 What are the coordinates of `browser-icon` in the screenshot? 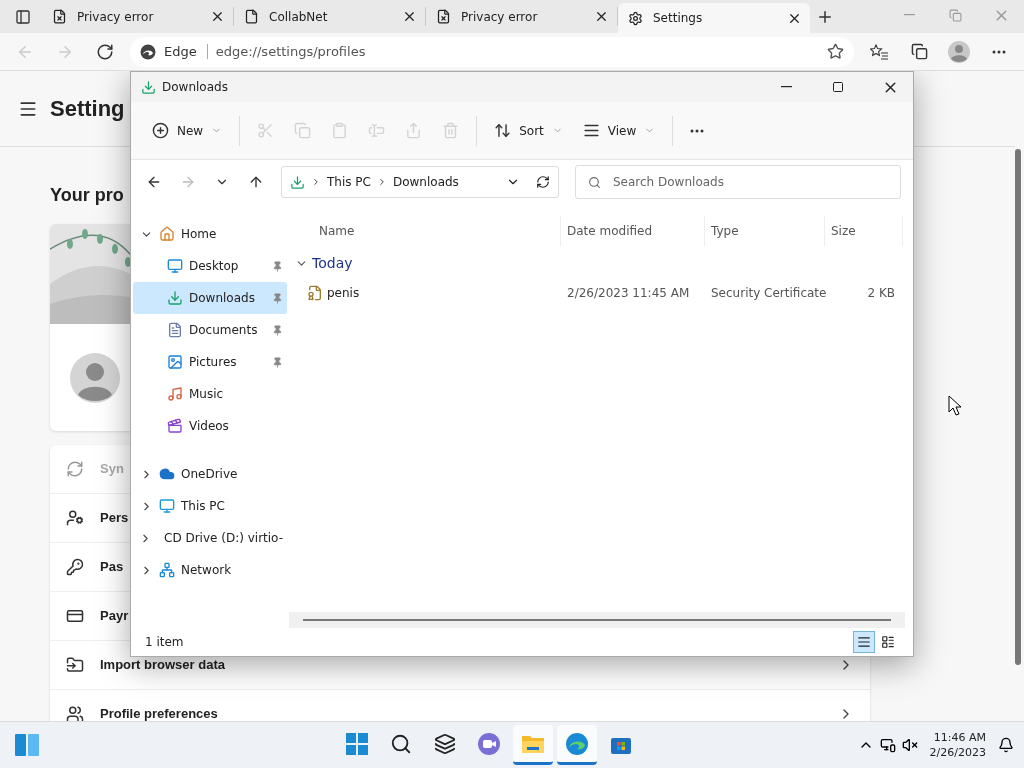 It's located at (576, 743).